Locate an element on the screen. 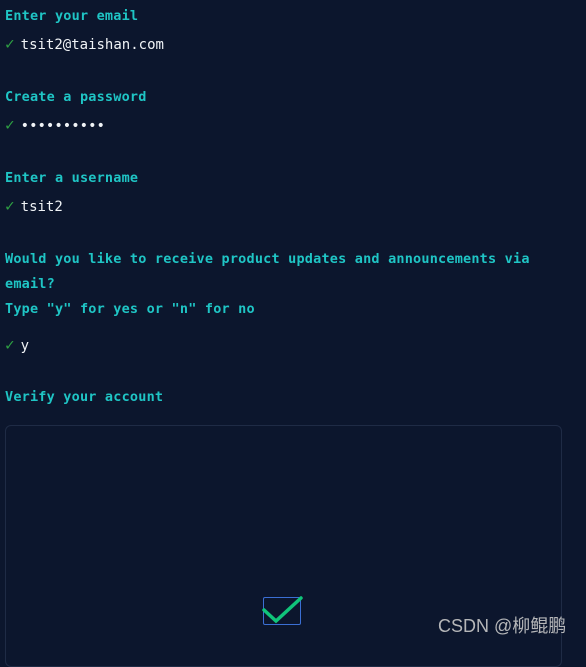  username-answer: ✓ tsit2 is located at coordinates (34, 206).